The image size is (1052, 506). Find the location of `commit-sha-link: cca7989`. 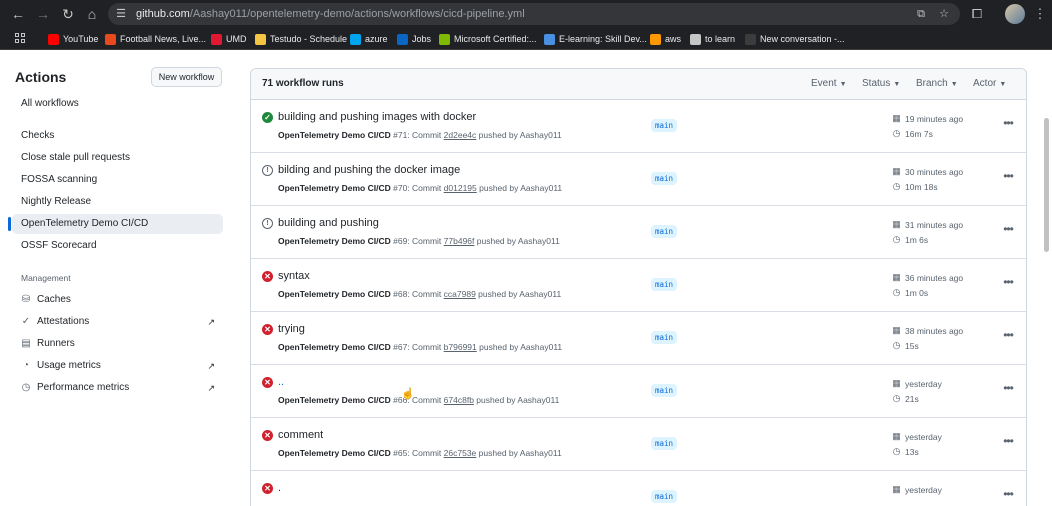

commit-sha-link: cca7989 is located at coordinates (460, 294).